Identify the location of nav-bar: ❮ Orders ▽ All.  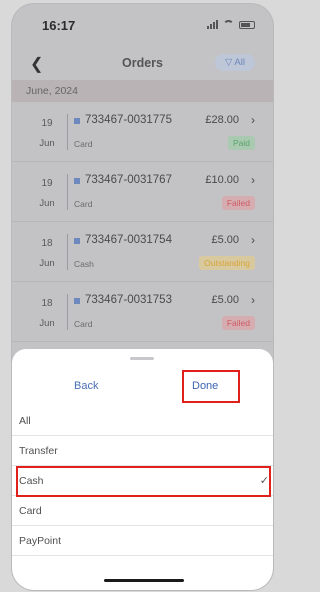
(142, 63).